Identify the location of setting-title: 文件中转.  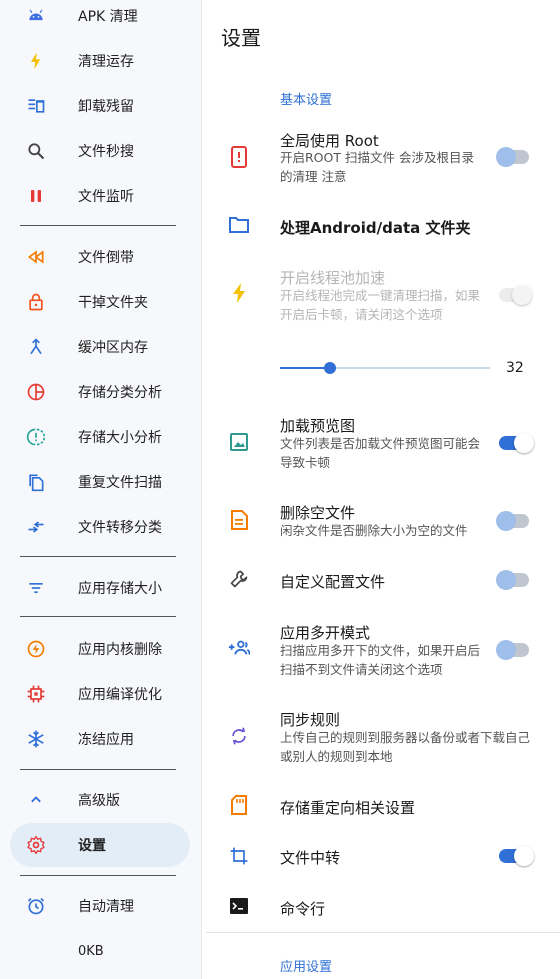
(310, 858).